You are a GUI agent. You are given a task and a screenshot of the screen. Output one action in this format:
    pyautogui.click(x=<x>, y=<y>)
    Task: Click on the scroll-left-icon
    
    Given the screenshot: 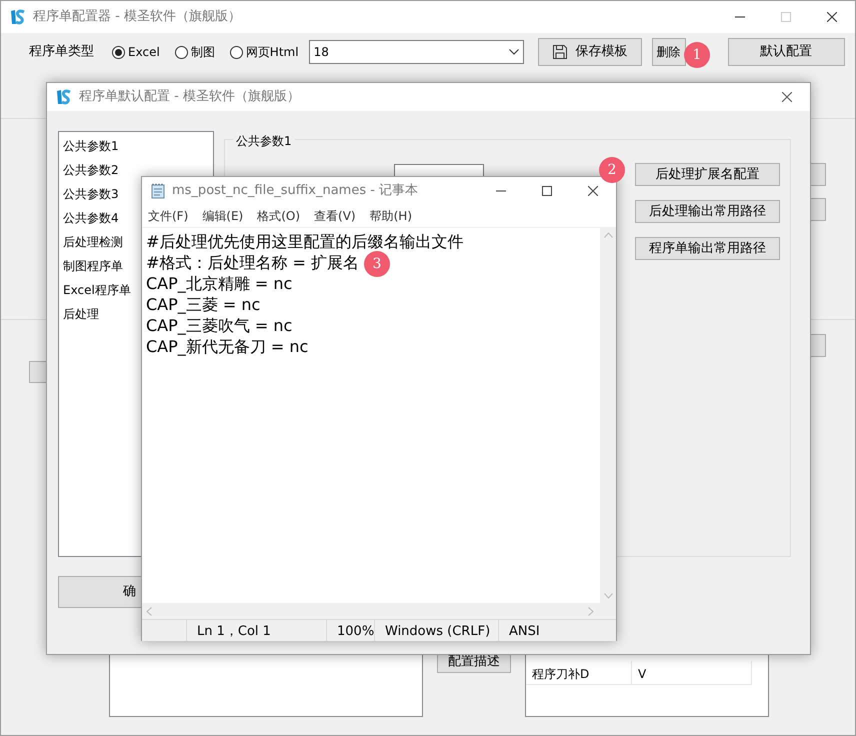 What is the action you would take?
    pyautogui.click(x=149, y=611)
    